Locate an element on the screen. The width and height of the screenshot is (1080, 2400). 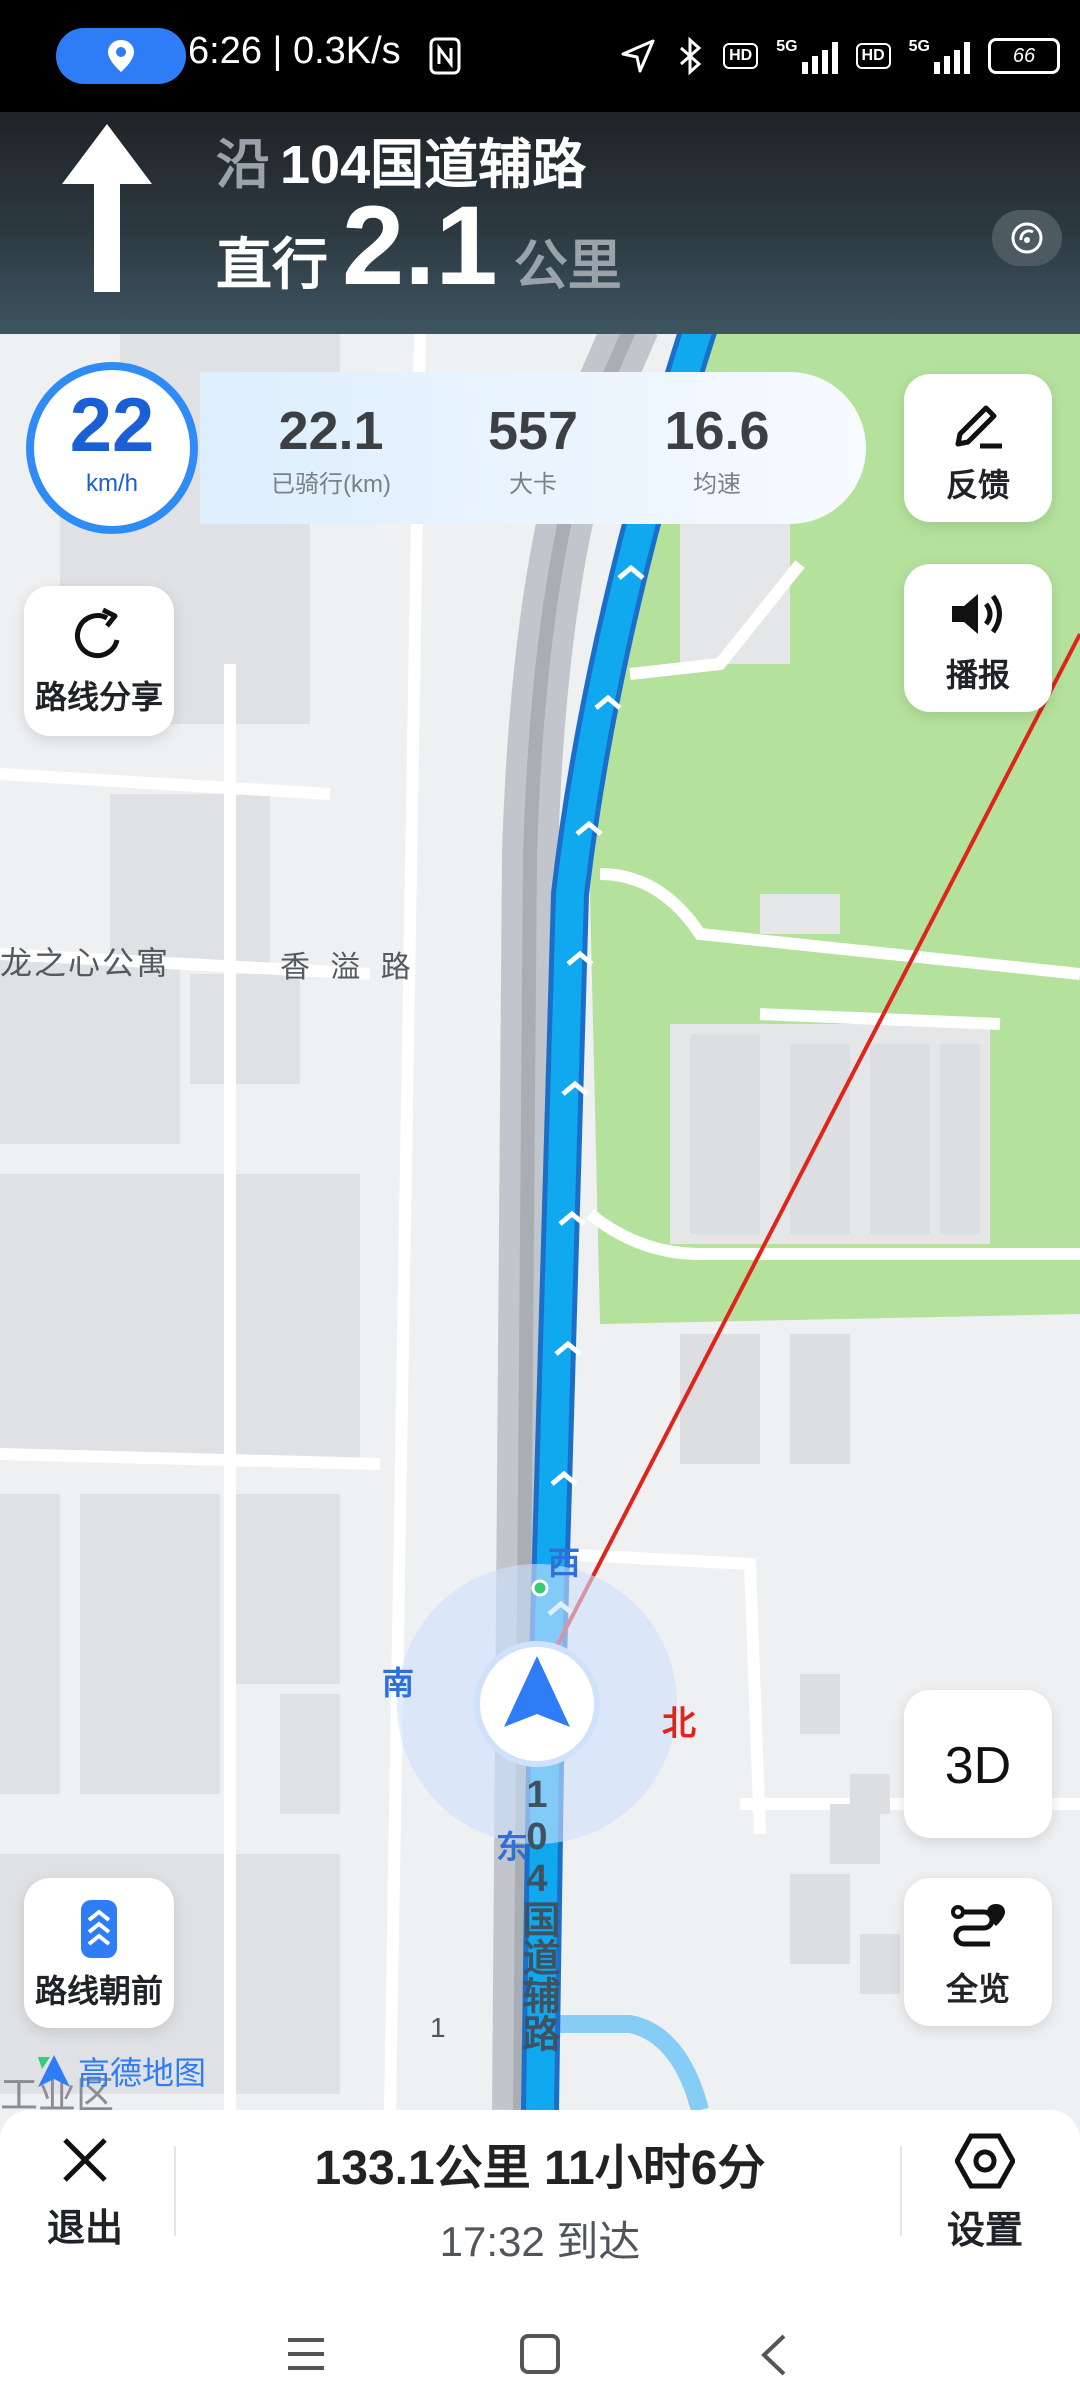
stat-avg-speed-value: 16.6 is located at coordinates (717, 431).